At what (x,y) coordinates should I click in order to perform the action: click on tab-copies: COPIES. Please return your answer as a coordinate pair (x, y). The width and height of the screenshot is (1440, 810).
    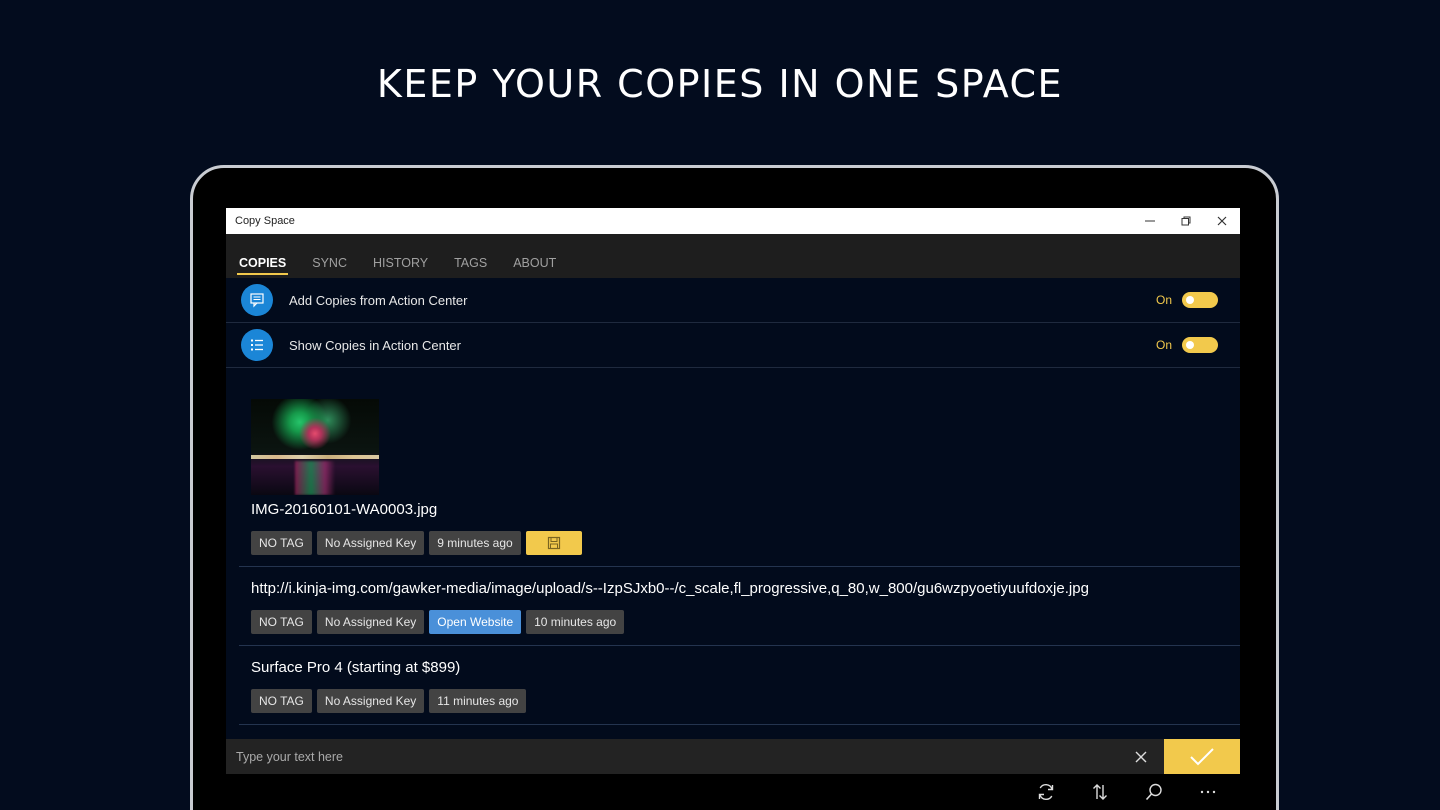
    Looking at the image, I should click on (262, 267).